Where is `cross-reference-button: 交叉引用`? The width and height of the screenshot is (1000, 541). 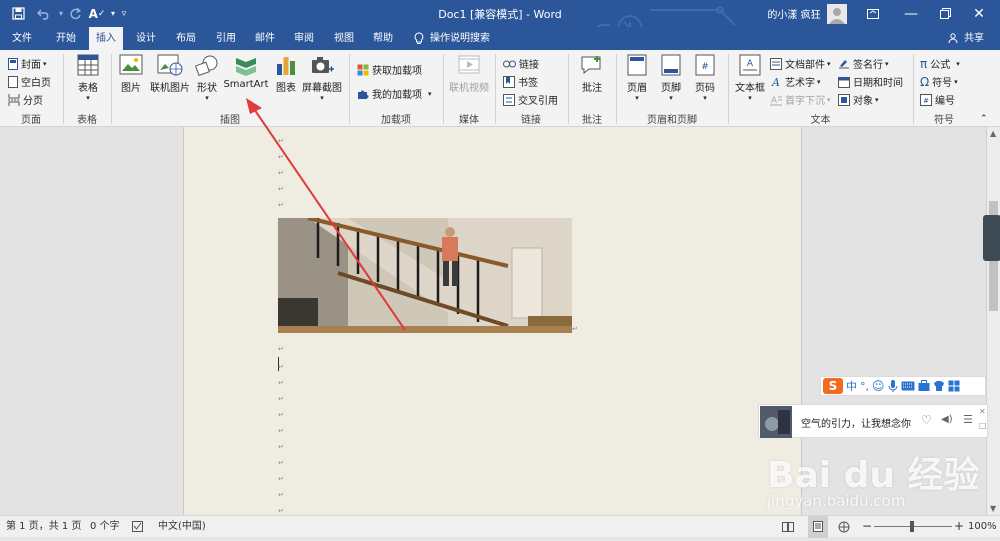
cross-reference-button: 交叉引用 is located at coordinates (530, 99).